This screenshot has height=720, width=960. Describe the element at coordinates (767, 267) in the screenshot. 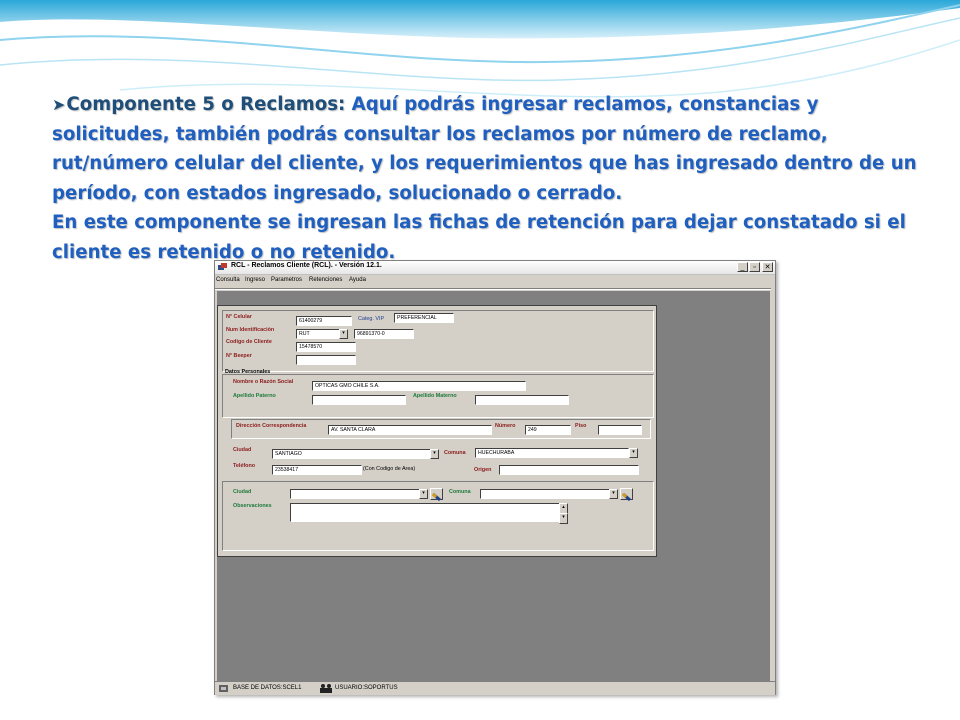

I see `close-button: ✕` at that location.